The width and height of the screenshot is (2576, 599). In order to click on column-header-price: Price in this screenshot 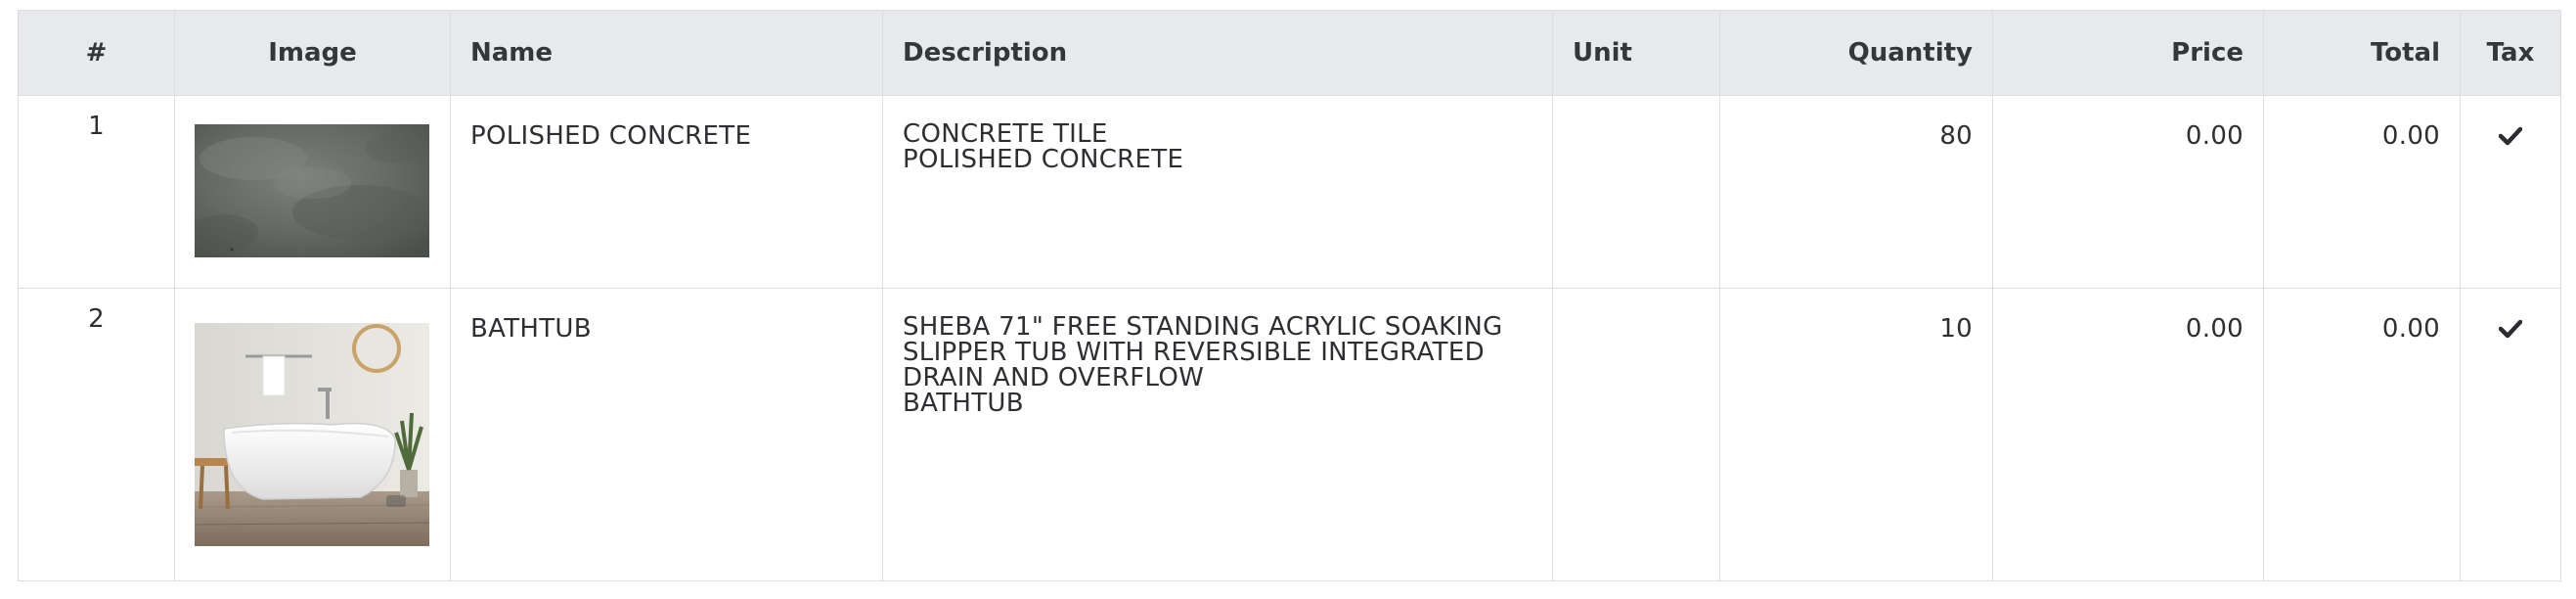, I will do `click(2128, 53)`.